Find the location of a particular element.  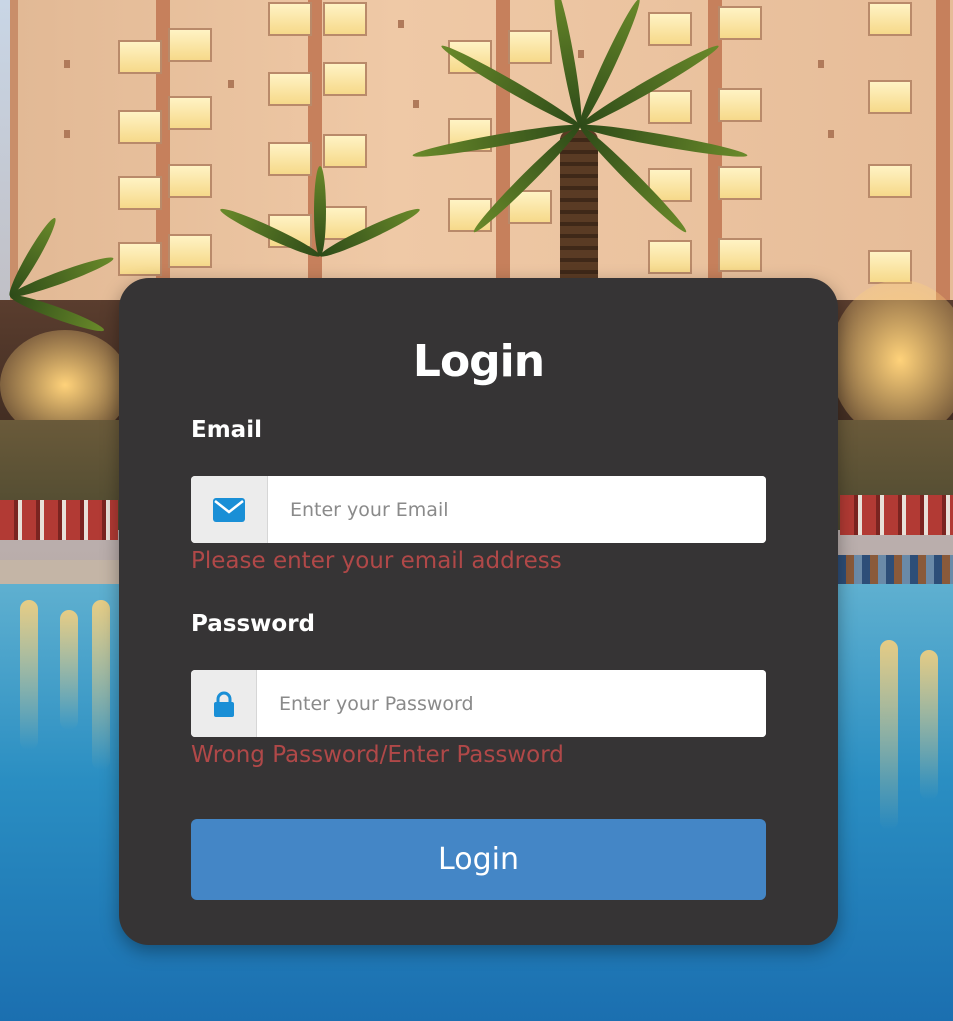

login-button: Login is located at coordinates (478, 859).